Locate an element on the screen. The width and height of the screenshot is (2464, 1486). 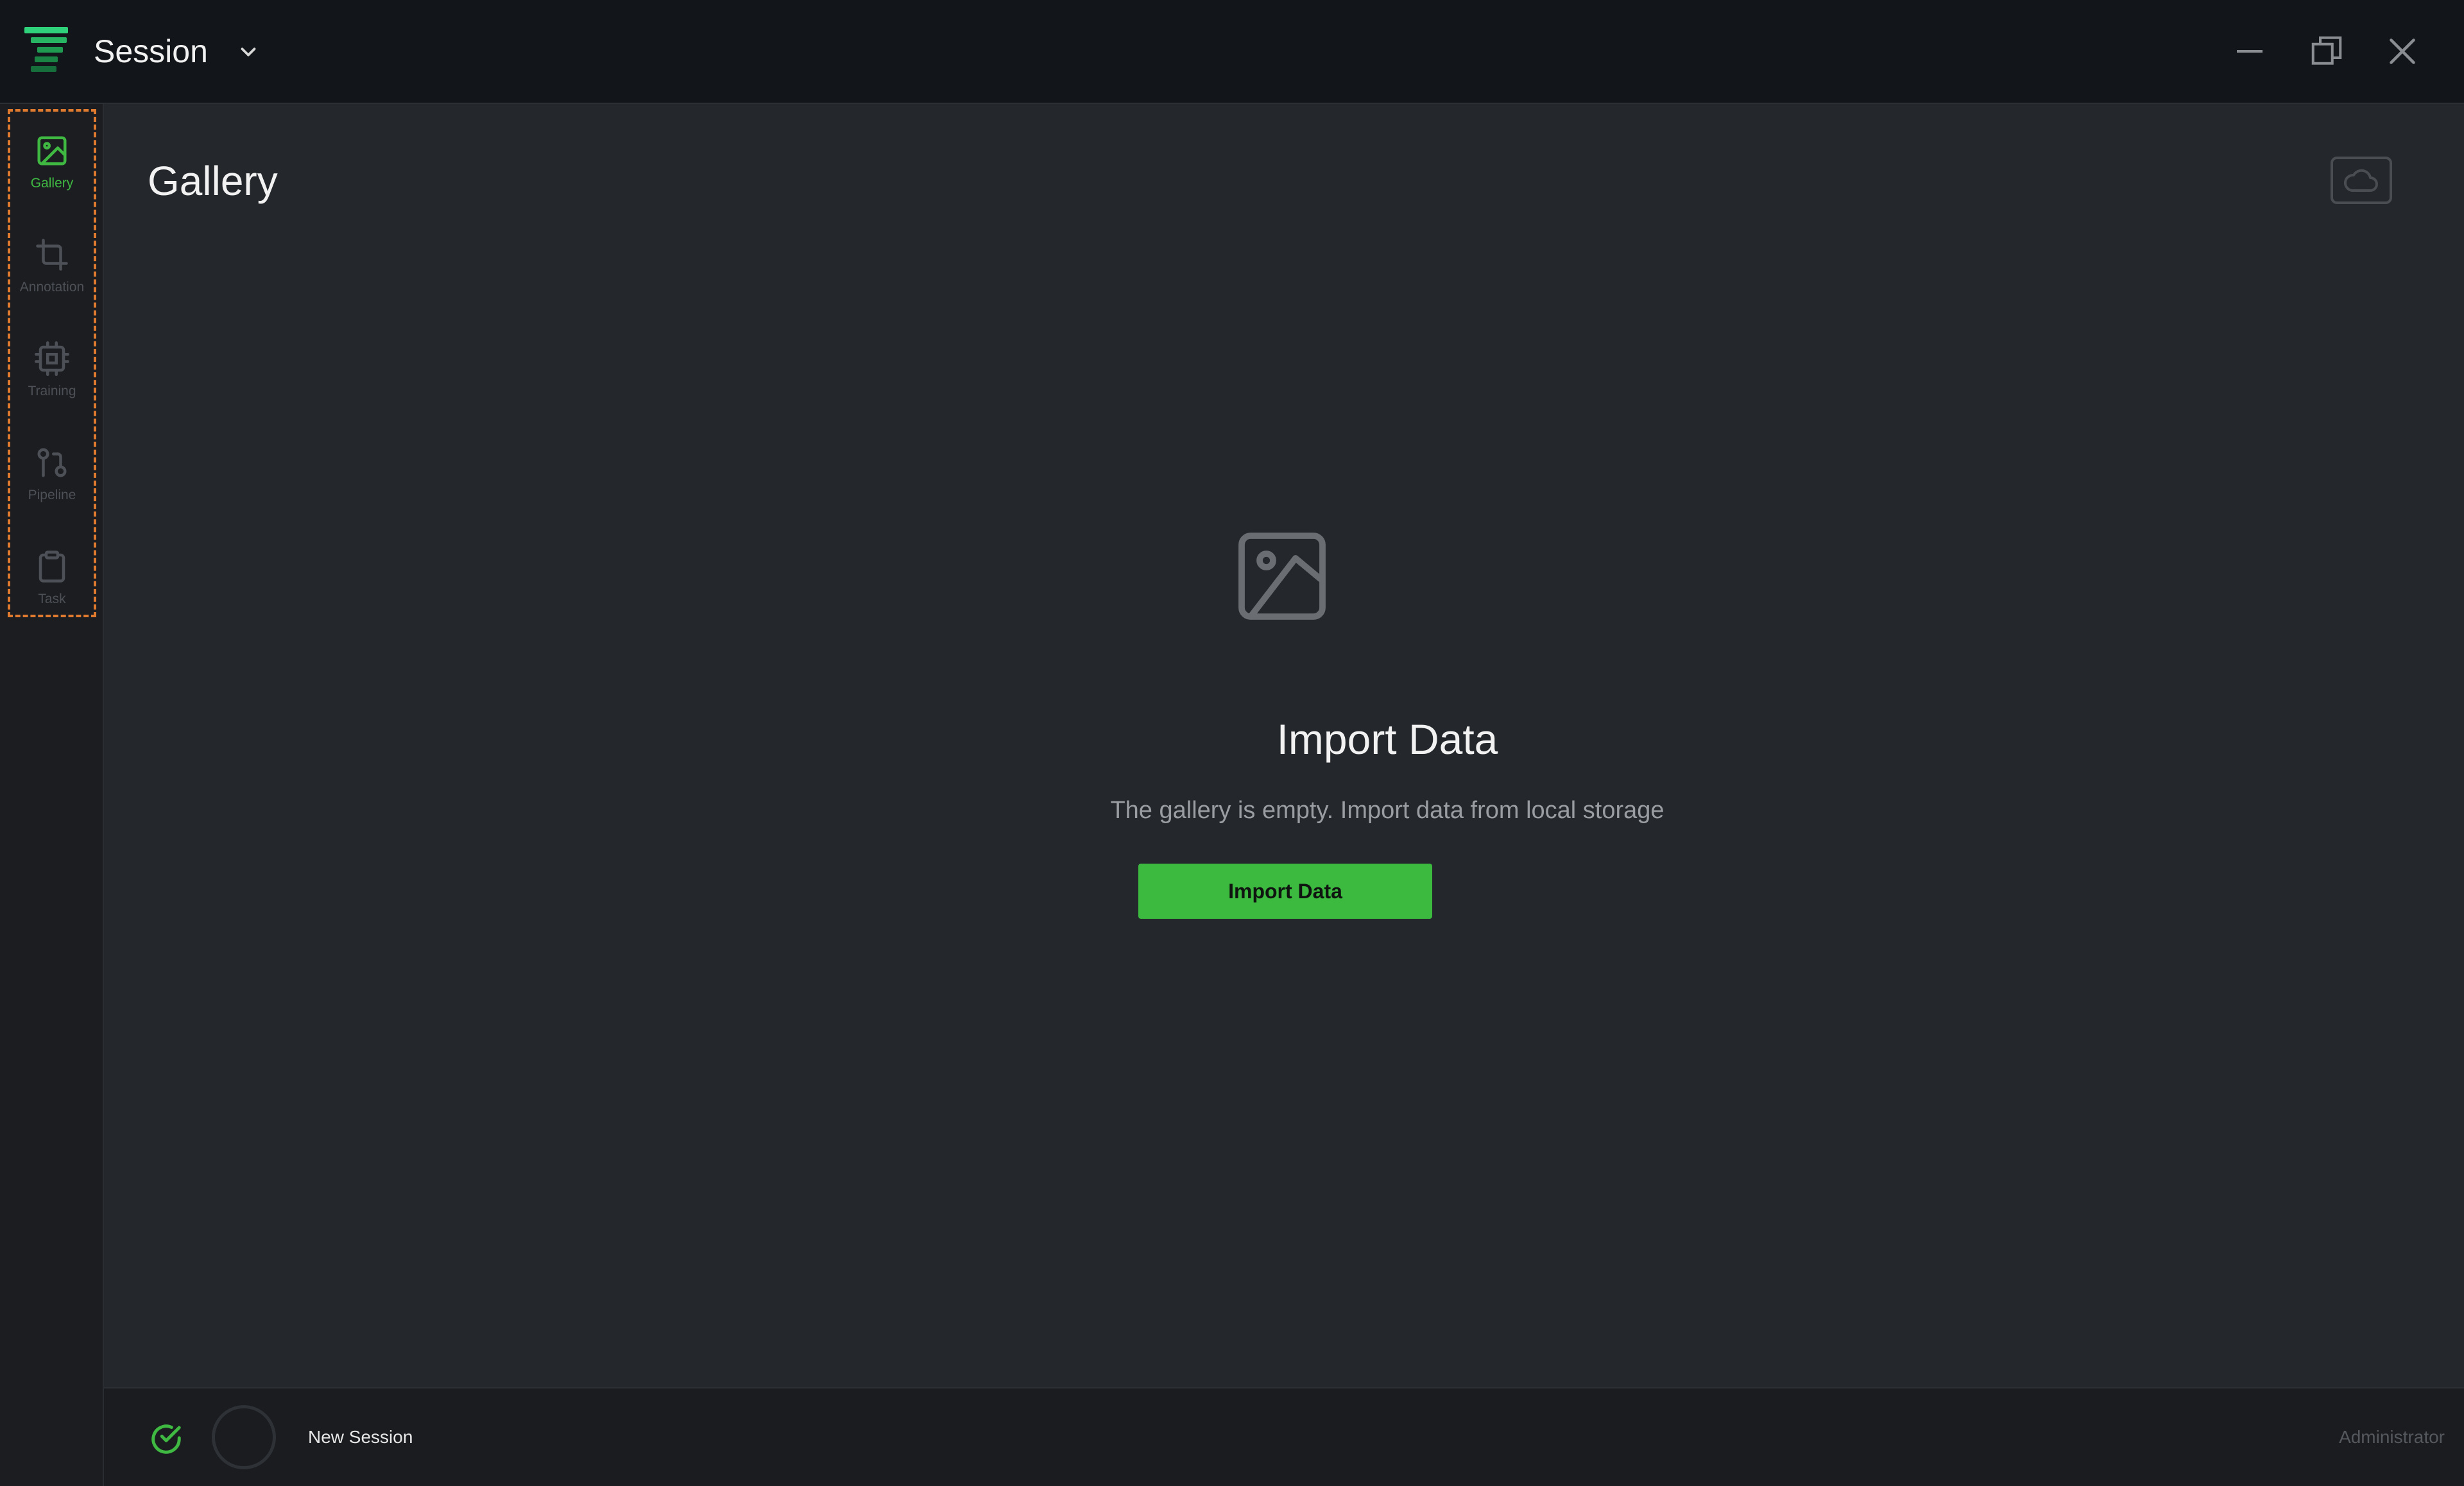
image-icon is located at coordinates (52, 151).